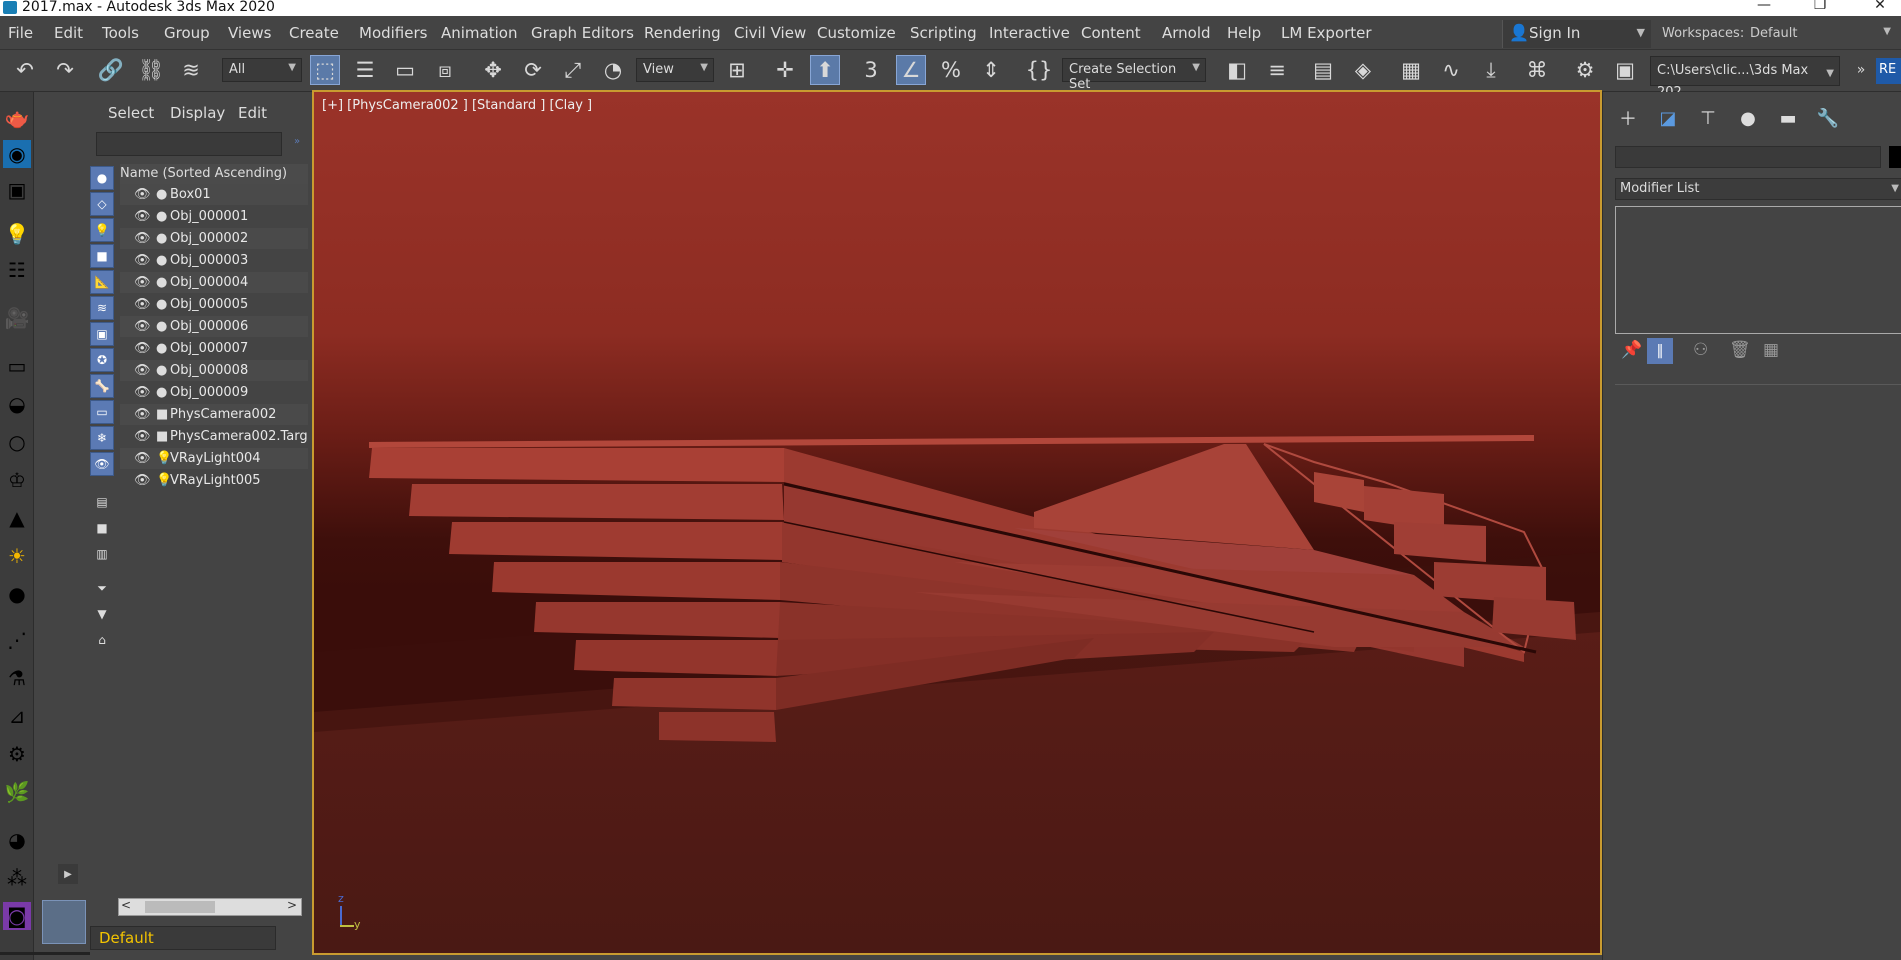 The image size is (1901, 960). I want to click on display-frozen-icon: ❄, so click(102, 438).